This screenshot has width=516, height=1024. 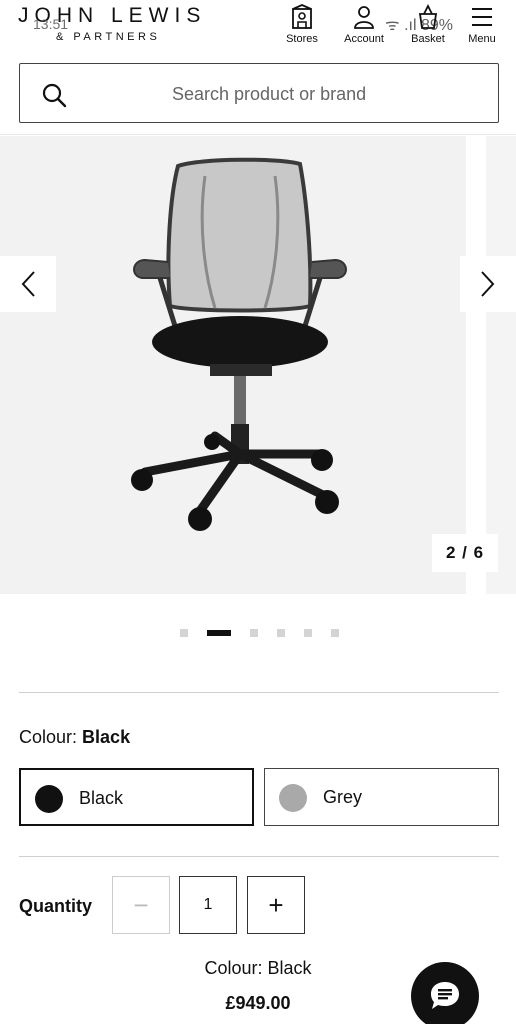 What do you see at coordinates (48, 737) in the screenshot?
I see `colour-heading-label: Colour:` at bounding box center [48, 737].